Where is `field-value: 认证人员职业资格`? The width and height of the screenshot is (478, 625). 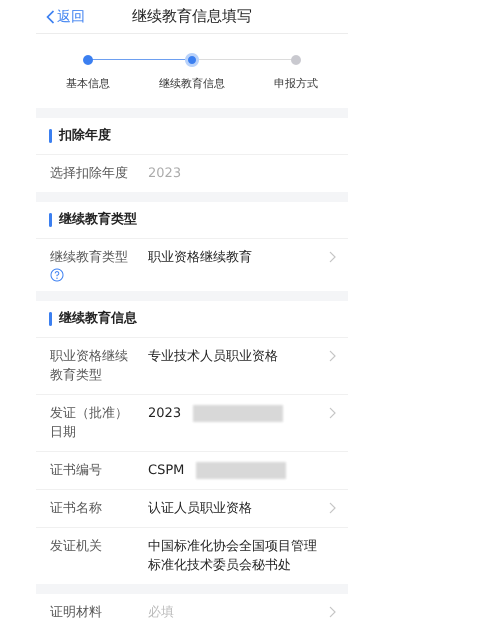
field-value: 认证人员职业资格 is located at coordinates (200, 508).